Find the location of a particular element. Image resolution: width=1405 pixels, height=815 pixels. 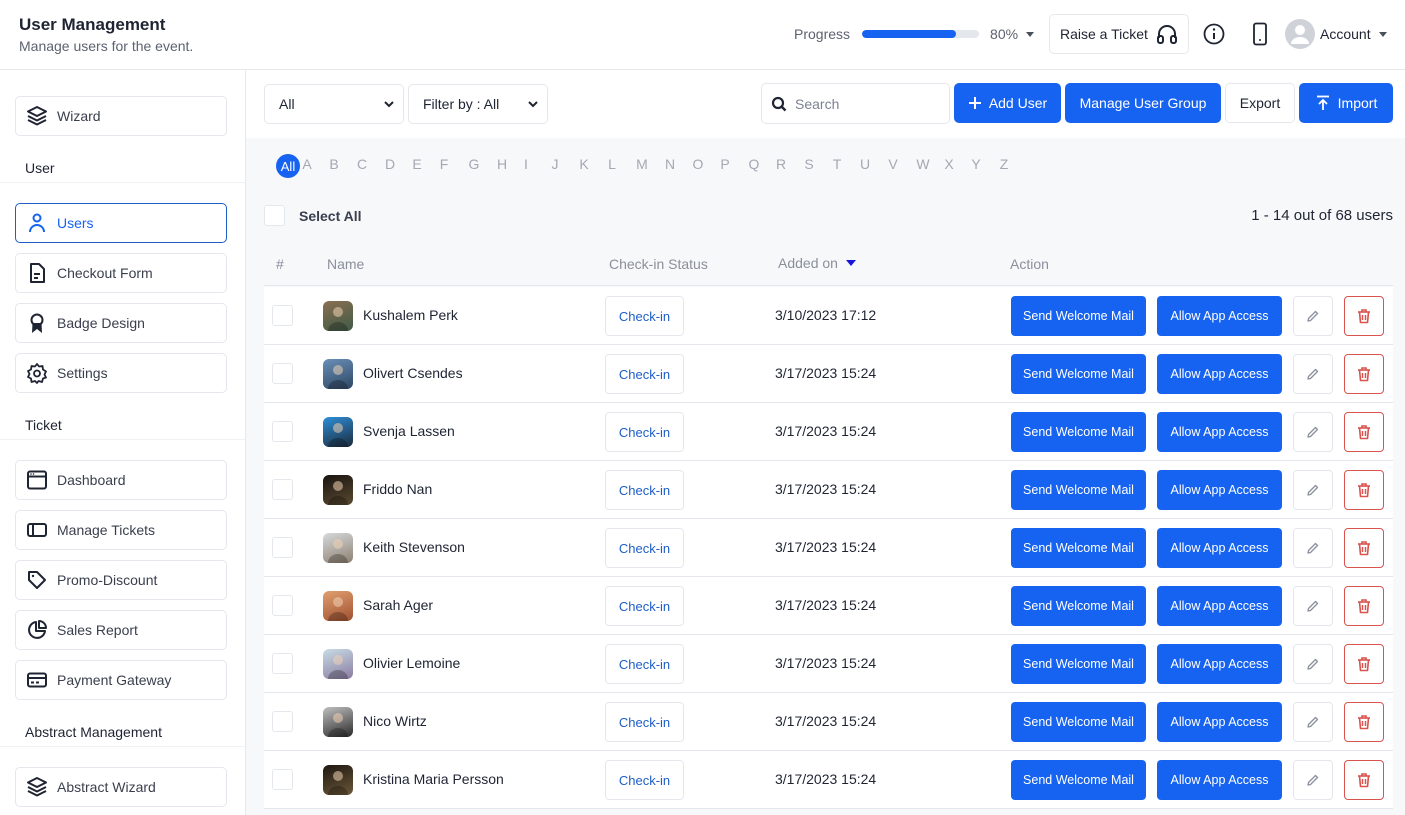

alphabet-letter-v: V is located at coordinates (893, 164).